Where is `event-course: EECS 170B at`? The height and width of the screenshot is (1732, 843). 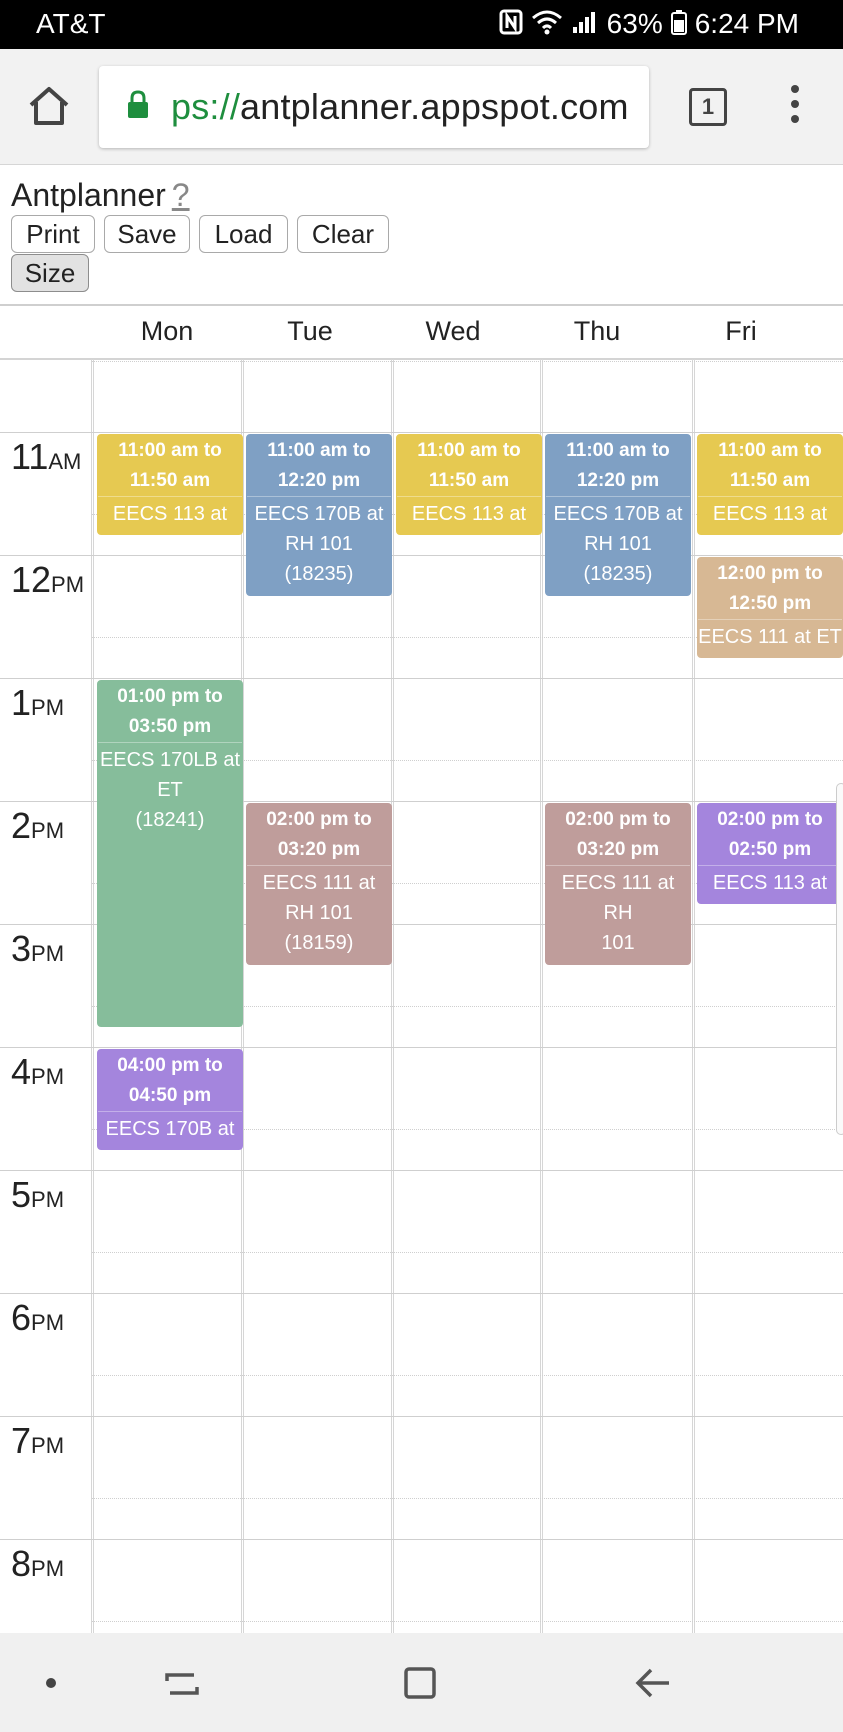
event-course: EECS 170B at is located at coordinates (170, 1128).